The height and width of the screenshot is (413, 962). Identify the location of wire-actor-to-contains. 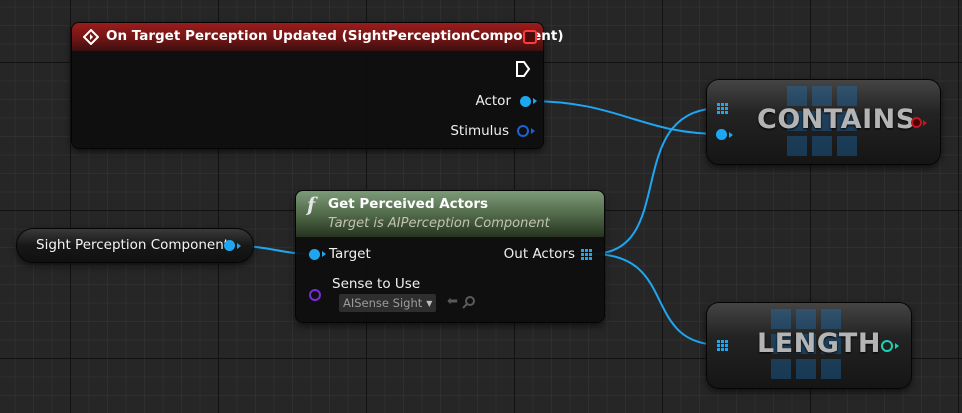
(624, 117).